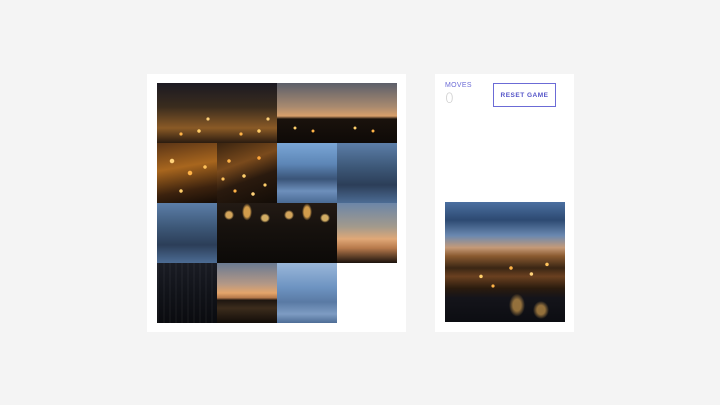 Image resolution: width=720 pixels, height=405 pixels. I want to click on solution-preview-image, so click(505, 262).